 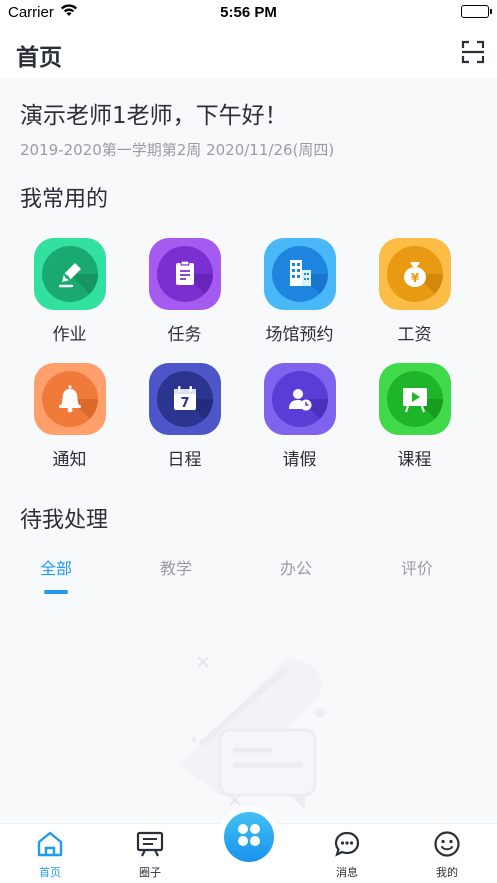 I want to click on app-course: 课程, so click(x=414, y=416).